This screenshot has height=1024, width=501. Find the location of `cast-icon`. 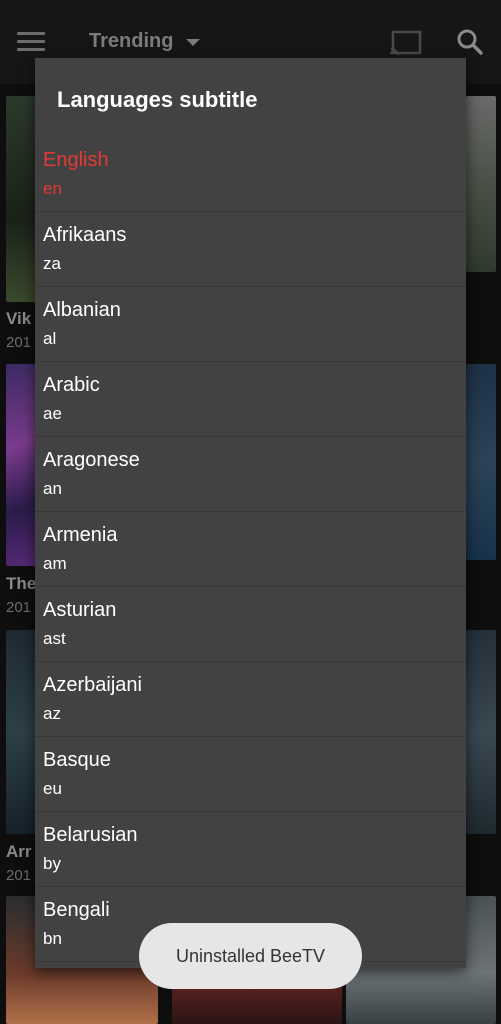

cast-icon is located at coordinates (406, 43).